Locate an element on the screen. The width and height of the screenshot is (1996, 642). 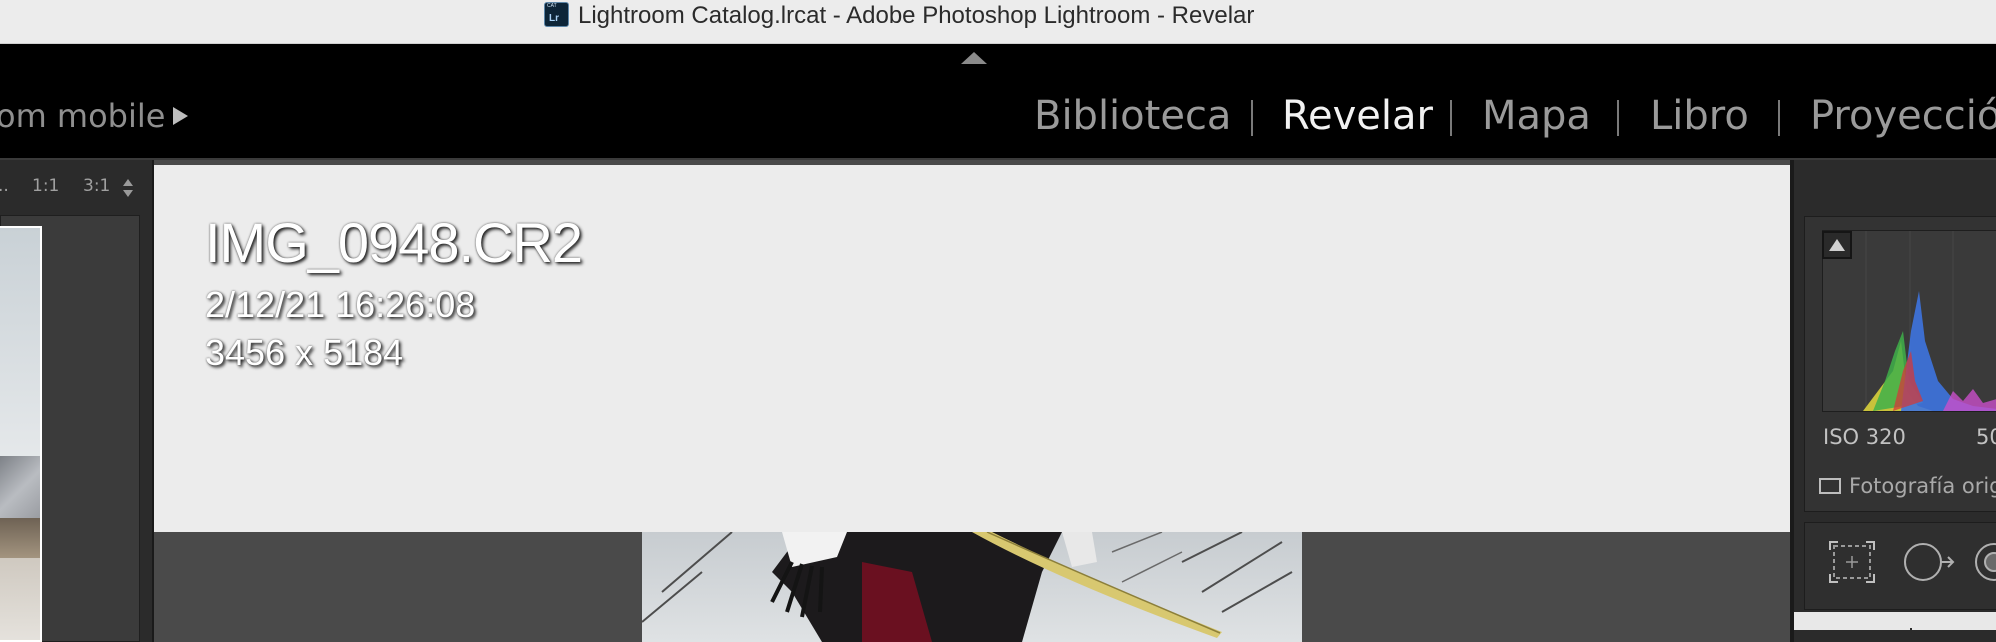
right-panel-bottom-divider is located at coordinates (1911, 635).